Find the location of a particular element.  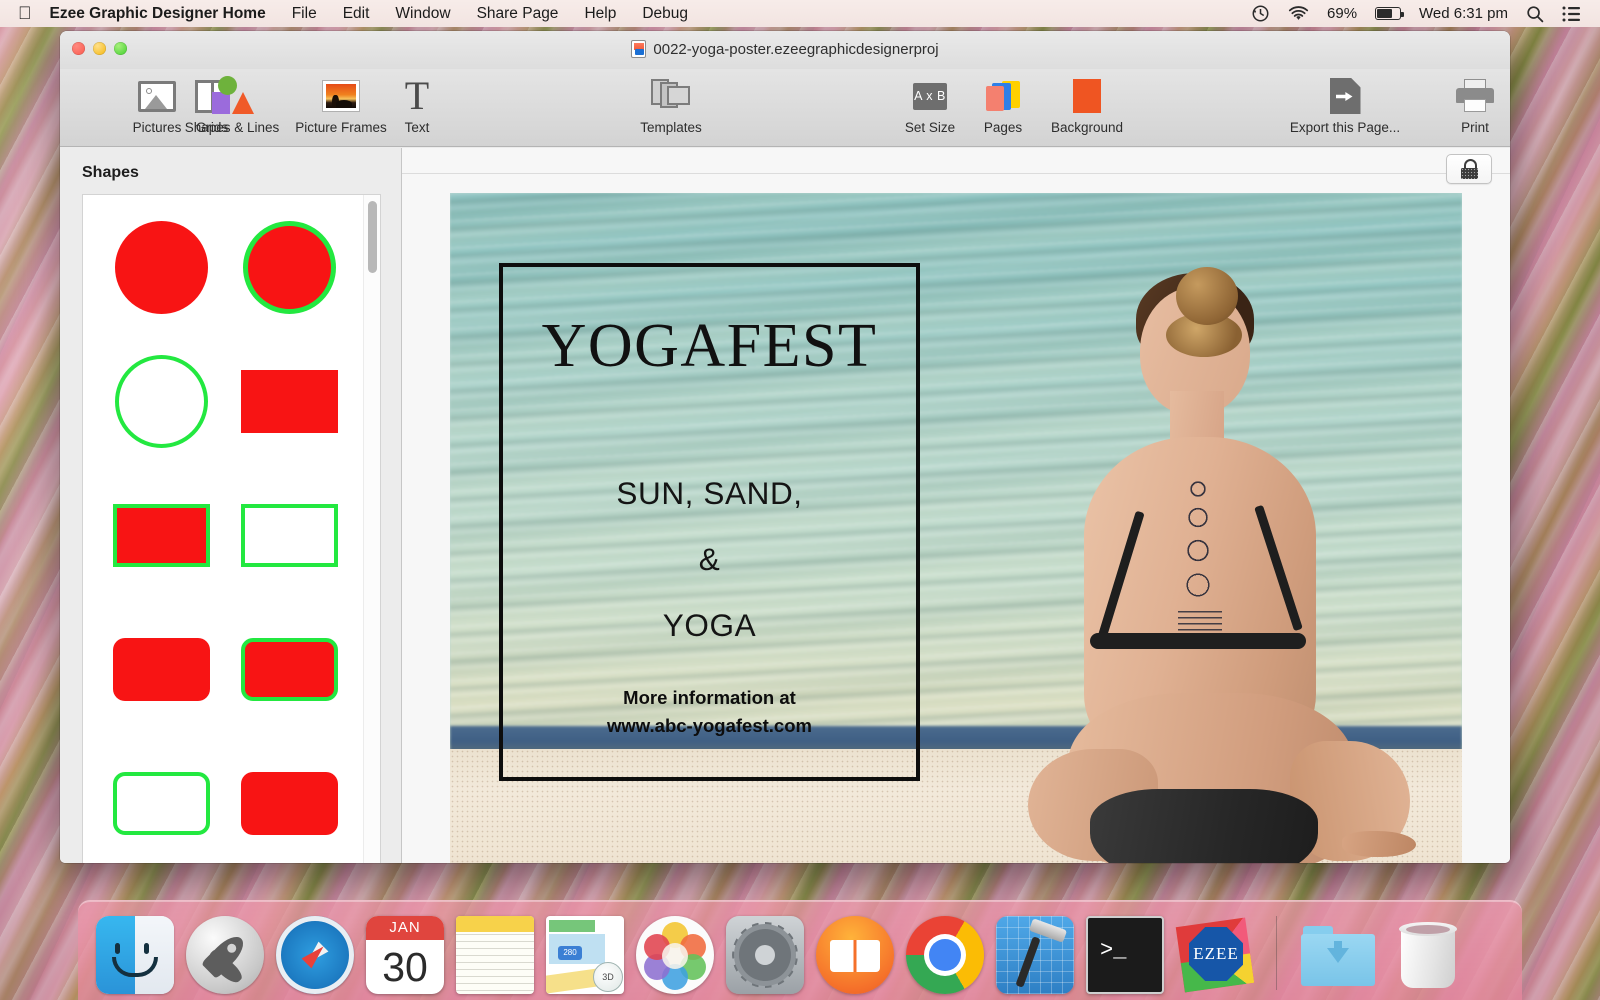

document-title-area: 0022-yoga-poster.ezeegraphicdesignerproj is located at coordinates (785, 49).